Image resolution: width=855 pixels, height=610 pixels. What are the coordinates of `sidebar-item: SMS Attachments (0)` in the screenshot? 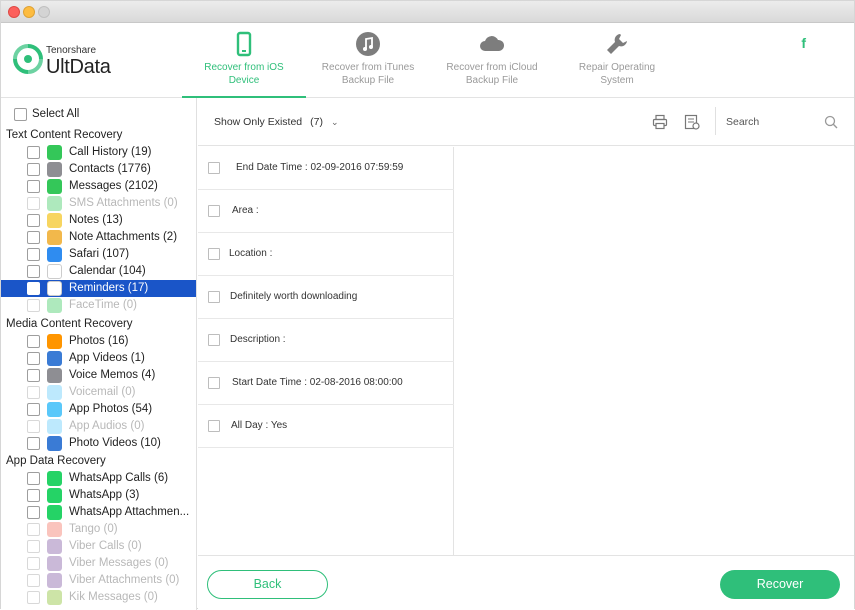 It's located at (98, 203).